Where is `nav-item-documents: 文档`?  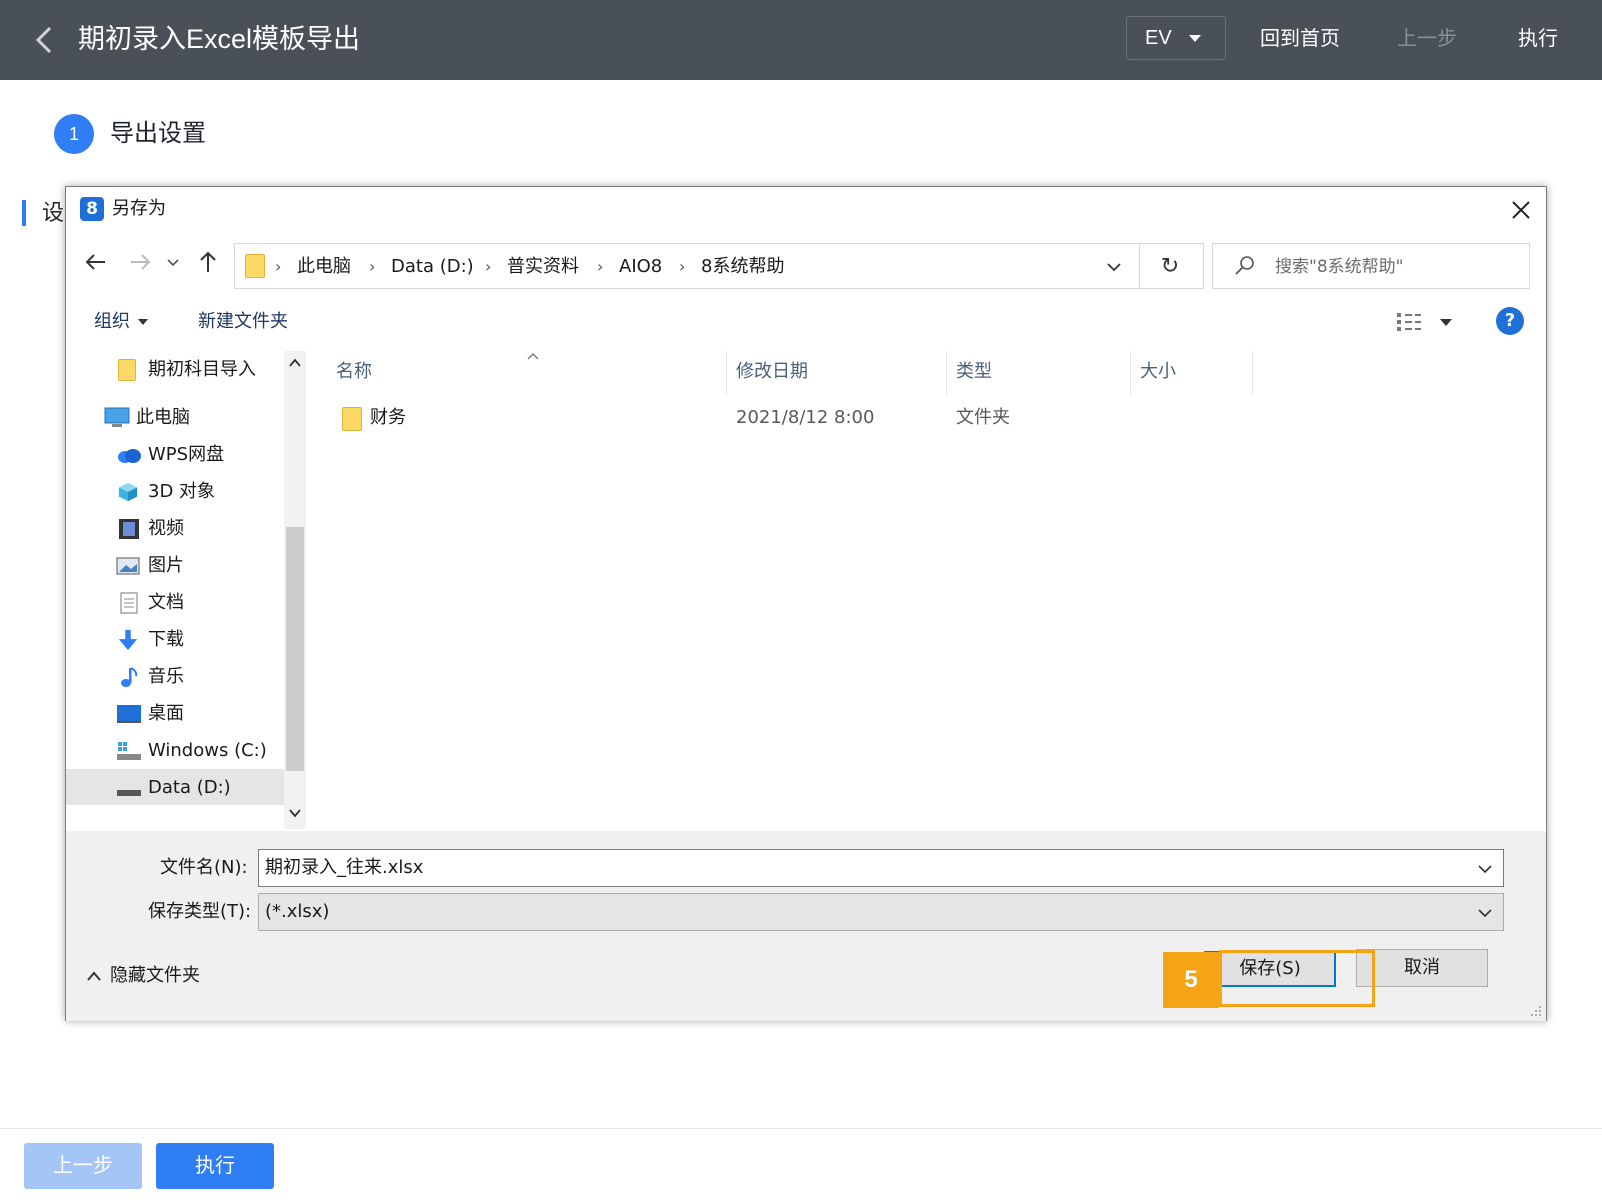
nav-item-documents: 文档 is located at coordinates (175, 602).